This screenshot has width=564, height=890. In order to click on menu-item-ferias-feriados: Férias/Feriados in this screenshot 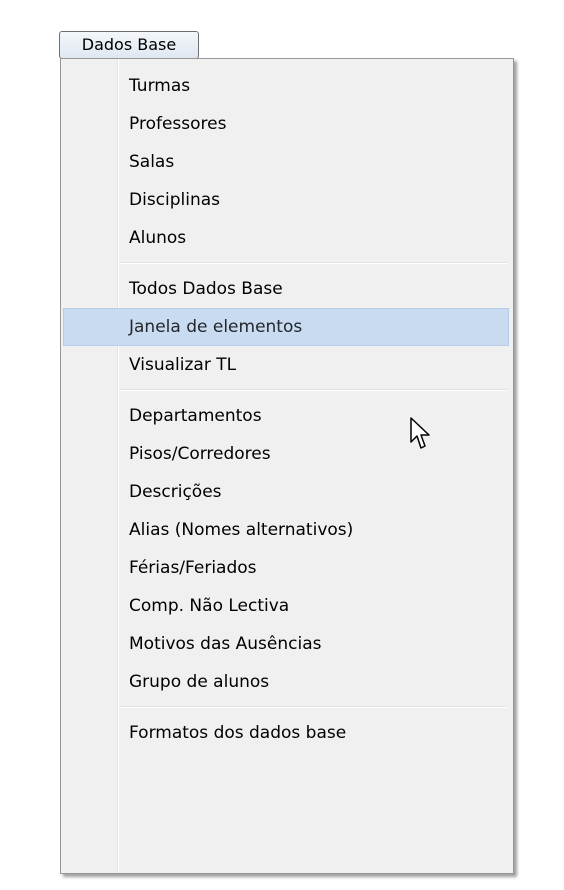, I will do `click(286, 568)`.